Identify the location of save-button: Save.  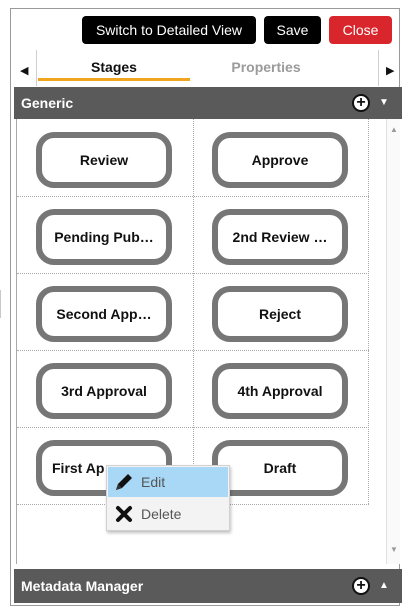
(292, 30).